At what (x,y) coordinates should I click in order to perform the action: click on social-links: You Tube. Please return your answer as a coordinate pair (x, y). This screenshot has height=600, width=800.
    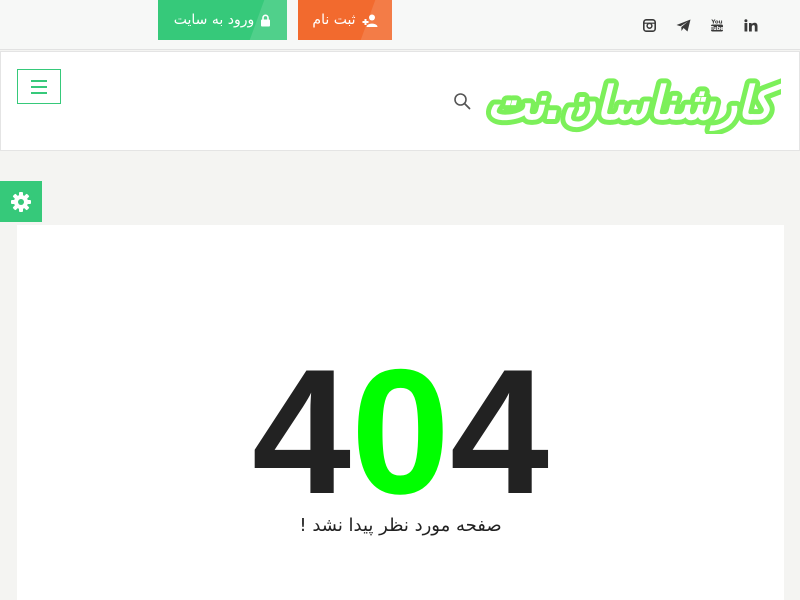
    Looking at the image, I should click on (700, 25).